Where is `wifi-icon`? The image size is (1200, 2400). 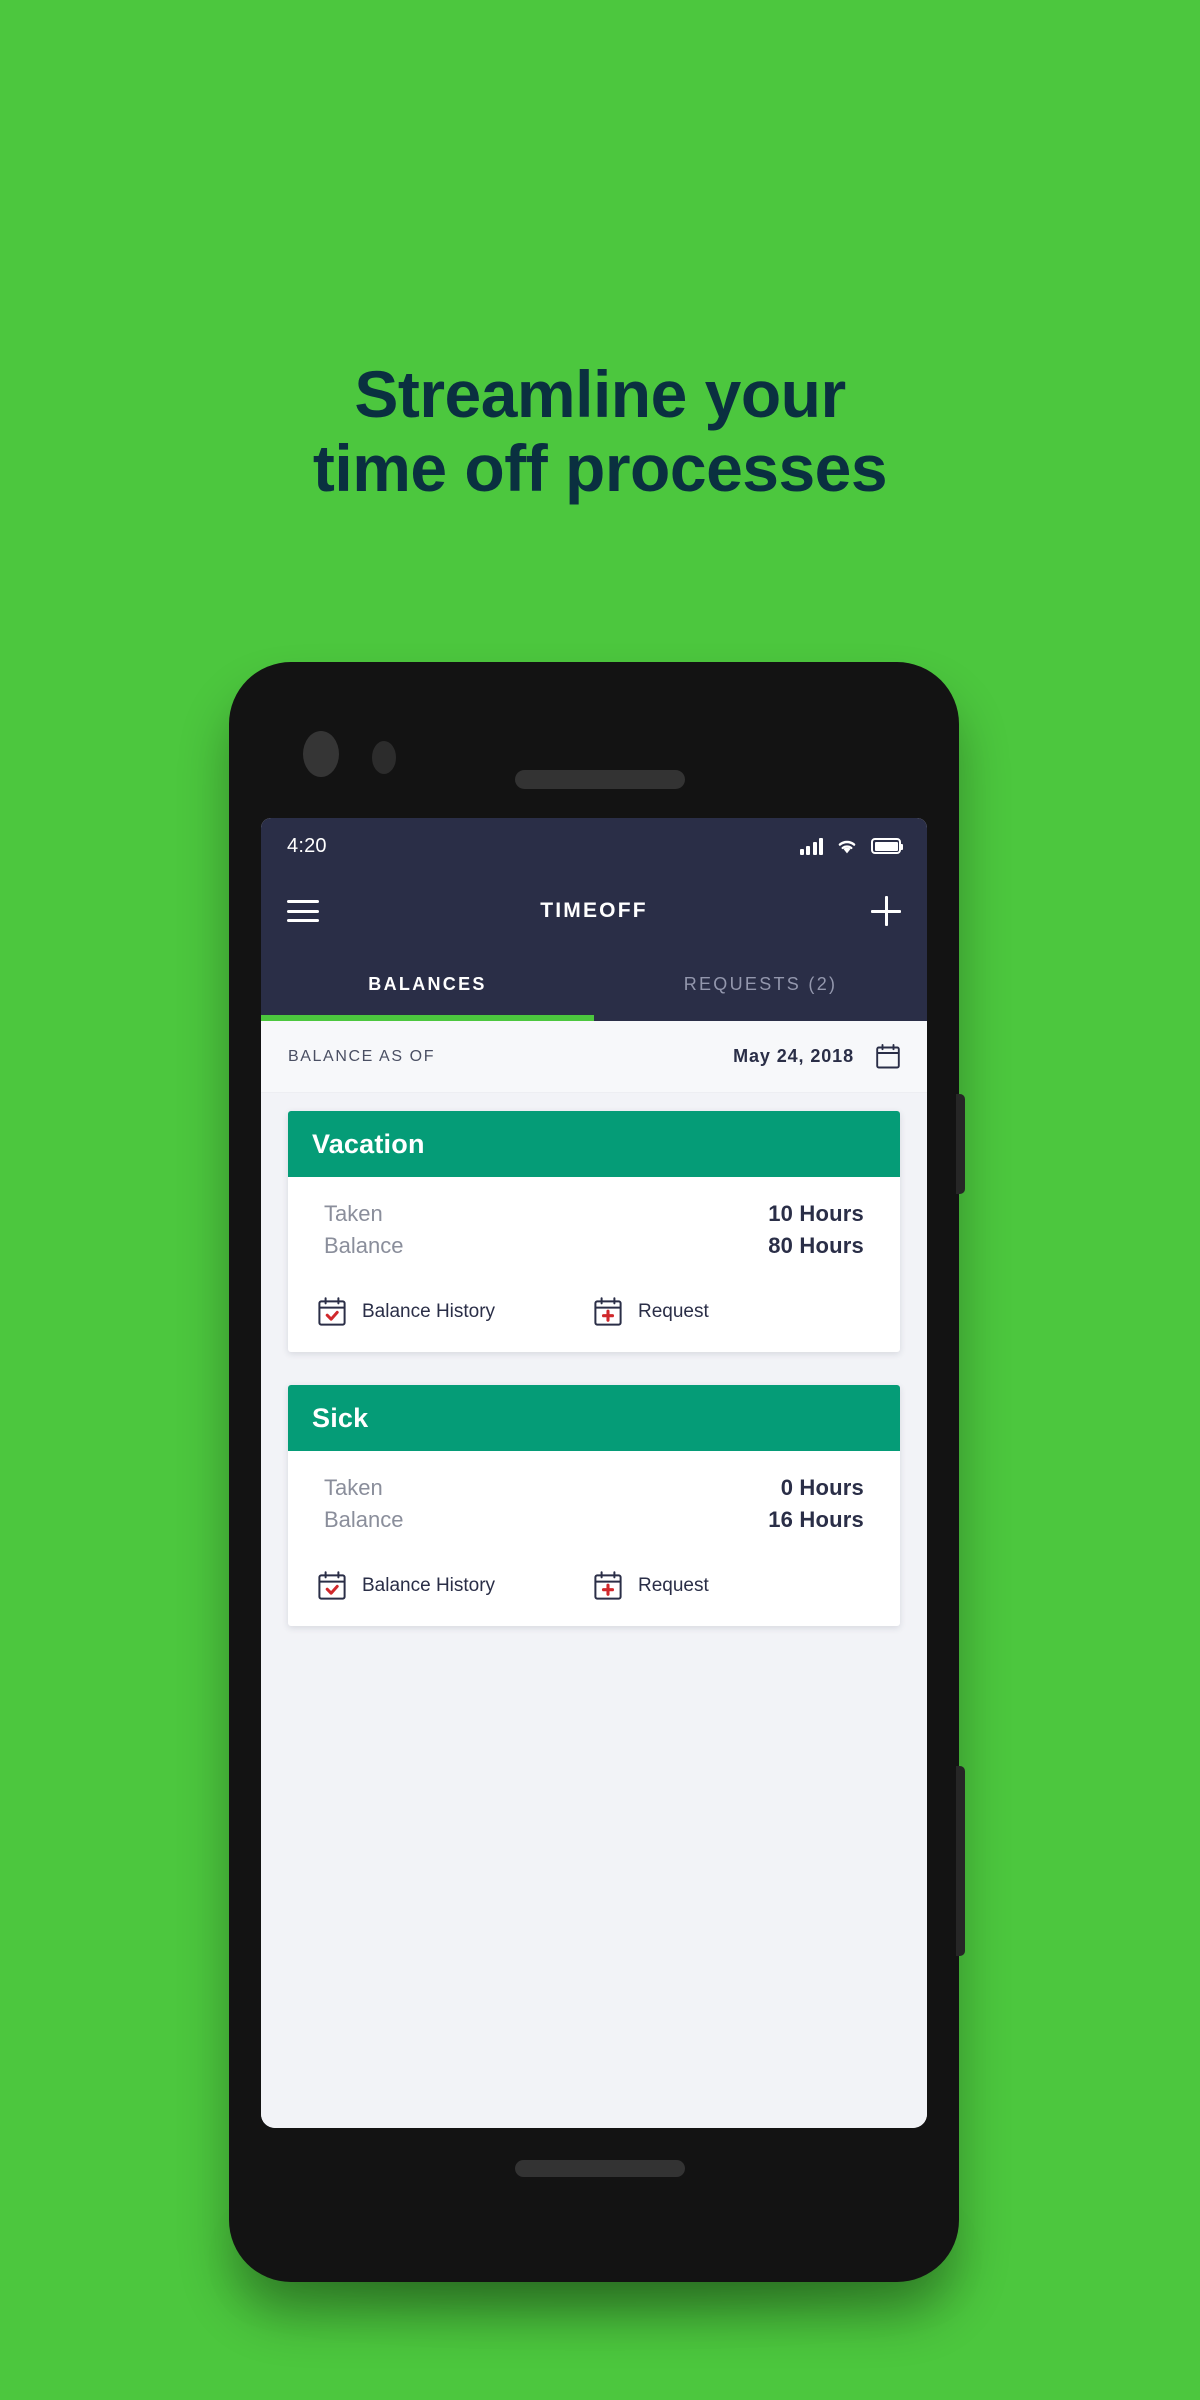
wifi-icon is located at coordinates (847, 847).